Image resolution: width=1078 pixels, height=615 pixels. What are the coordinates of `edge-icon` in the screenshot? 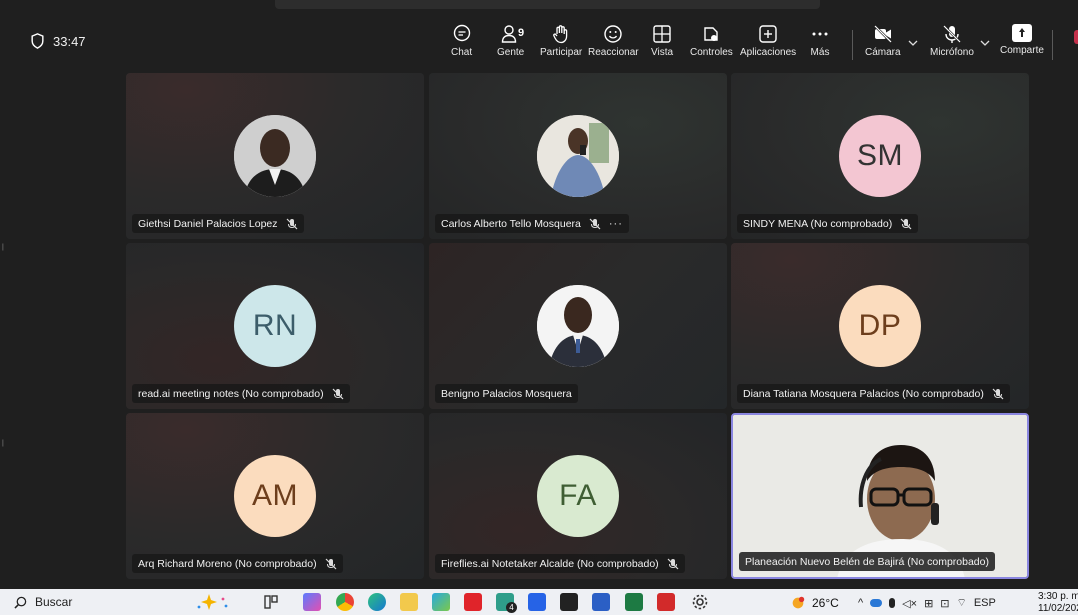 It's located at (377, 602).